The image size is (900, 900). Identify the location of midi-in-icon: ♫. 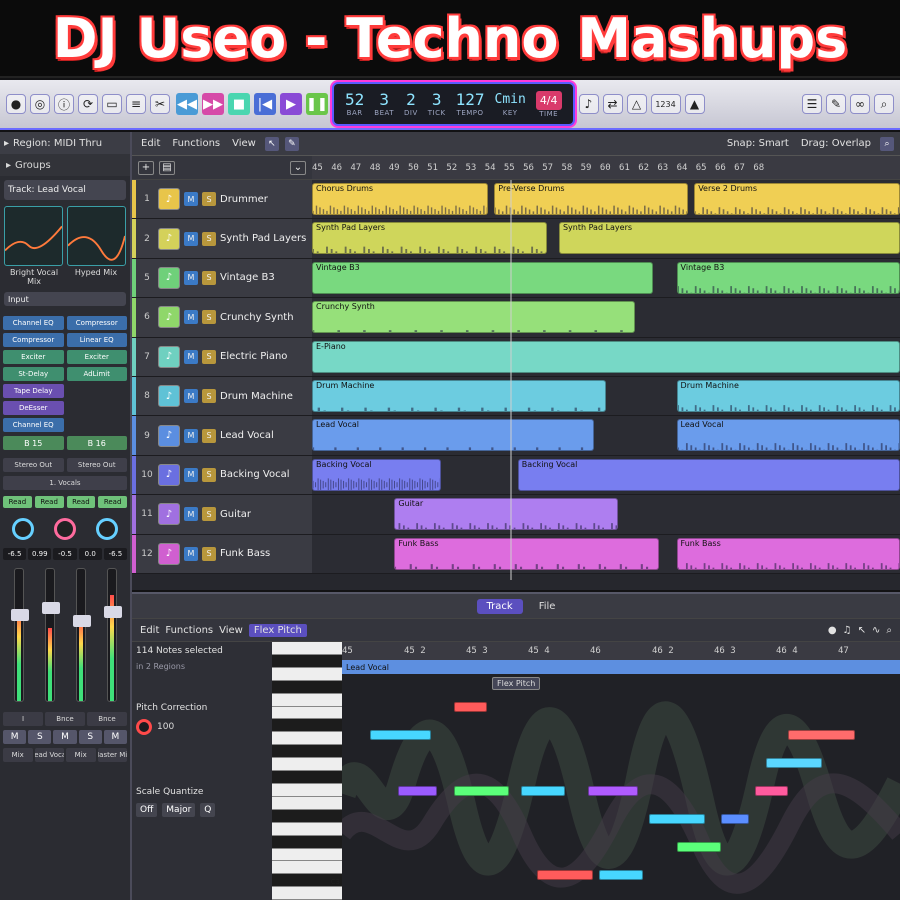
(847, 630).